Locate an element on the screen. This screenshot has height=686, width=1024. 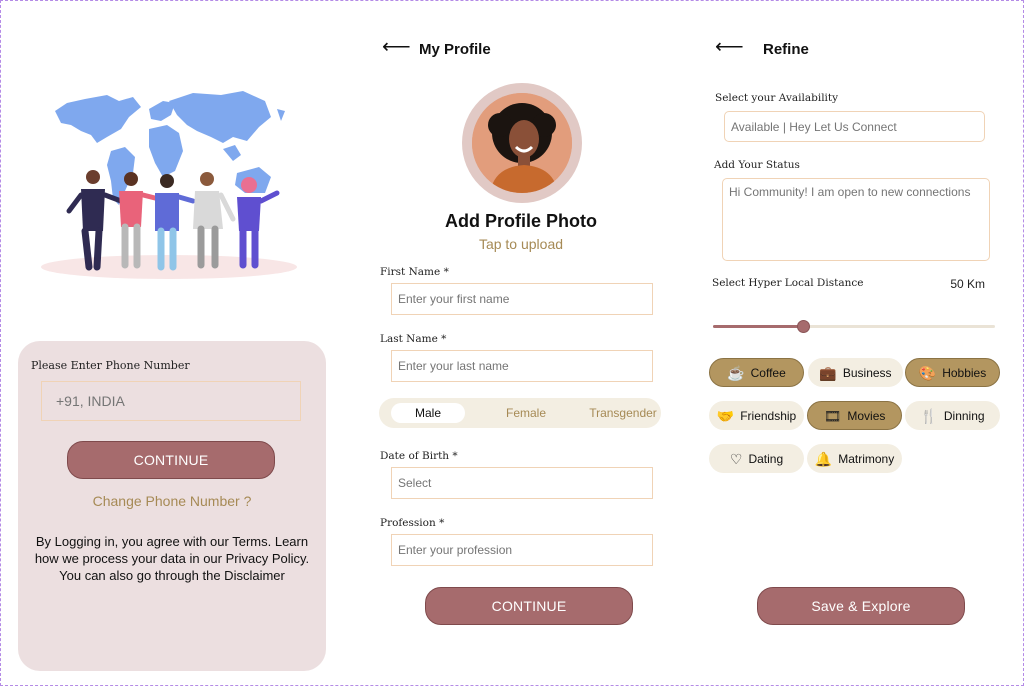
chip-label: Dinning is located at coordinates (964, 415).